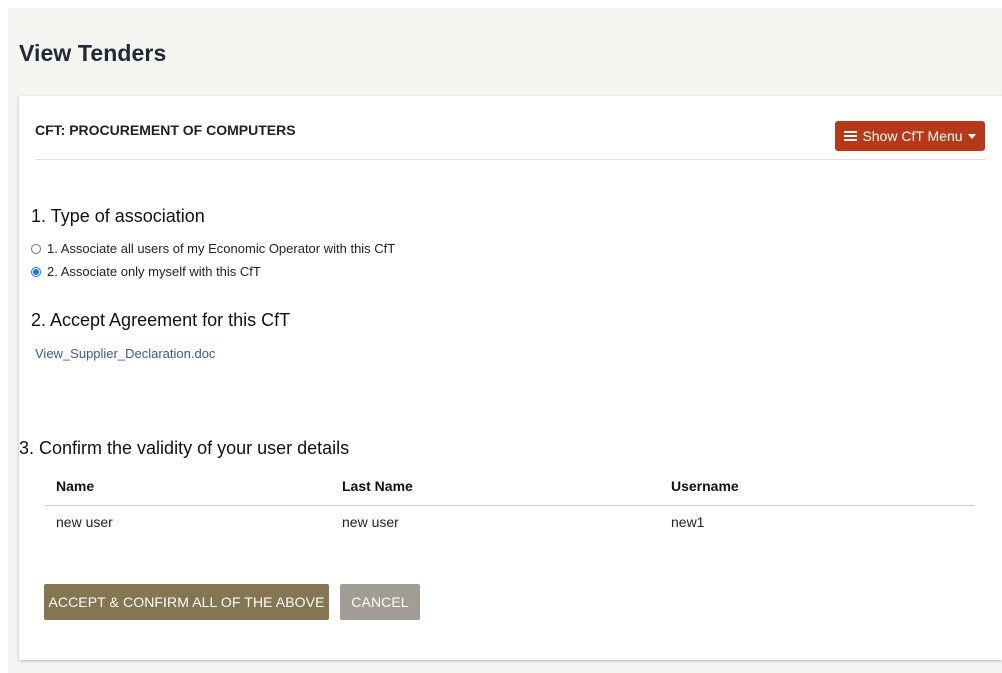 The height and width of the screenshot is (673, 1002). What do you see at coordinates (93, 53) in the screenshot?
I see `page-title: View Tenders` at bounding box center [93, 53].